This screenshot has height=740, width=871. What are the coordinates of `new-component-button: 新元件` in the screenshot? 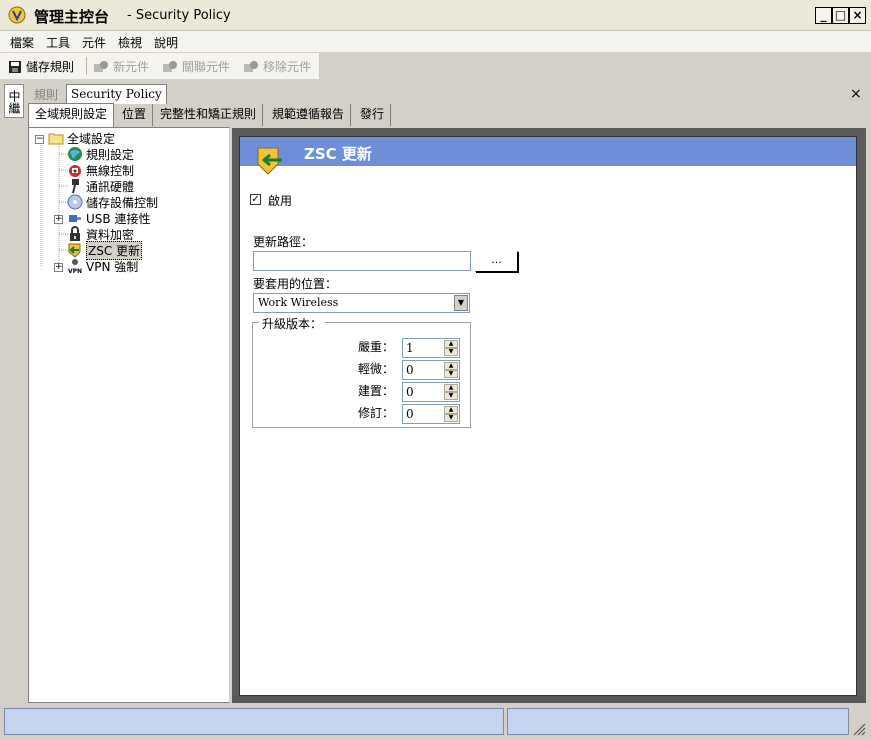 It's located at (121, 66).